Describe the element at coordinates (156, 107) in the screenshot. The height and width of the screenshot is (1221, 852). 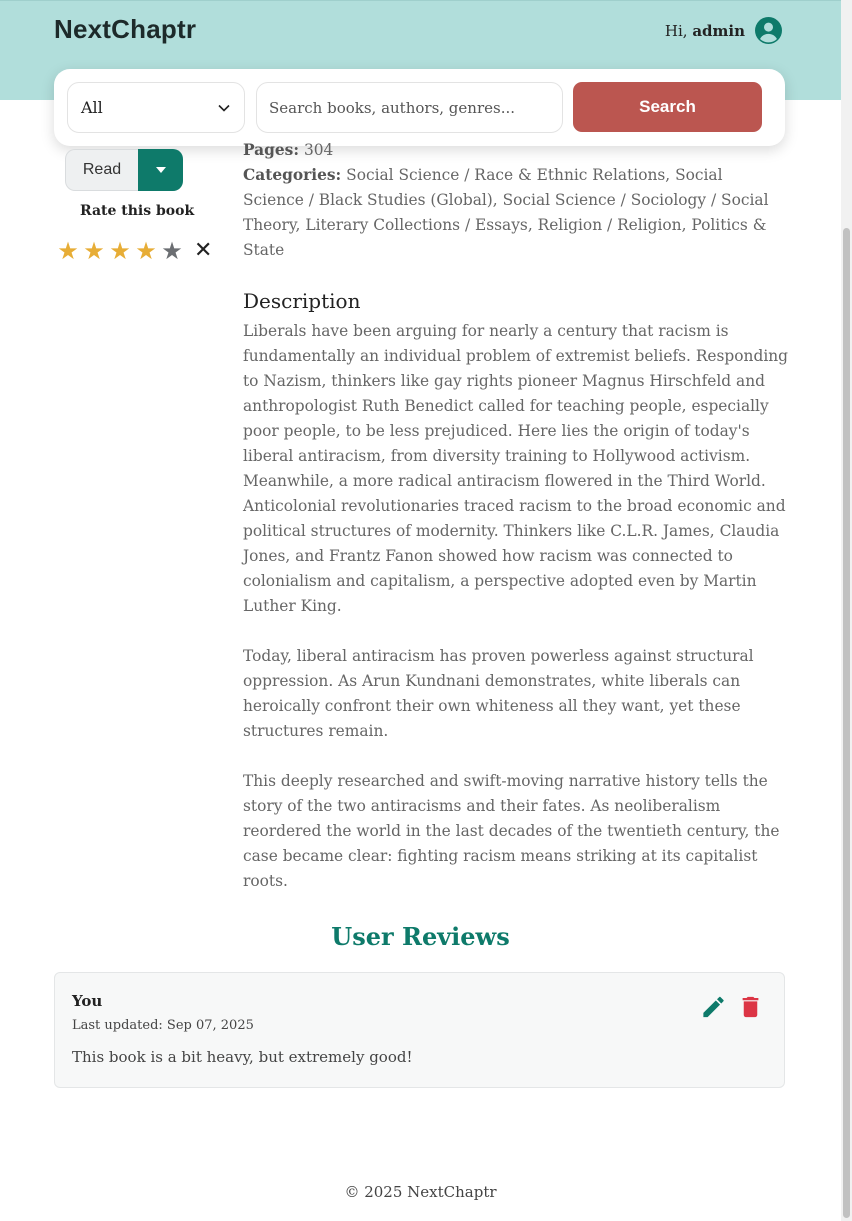
I see `category-filter-select: All` at that location.